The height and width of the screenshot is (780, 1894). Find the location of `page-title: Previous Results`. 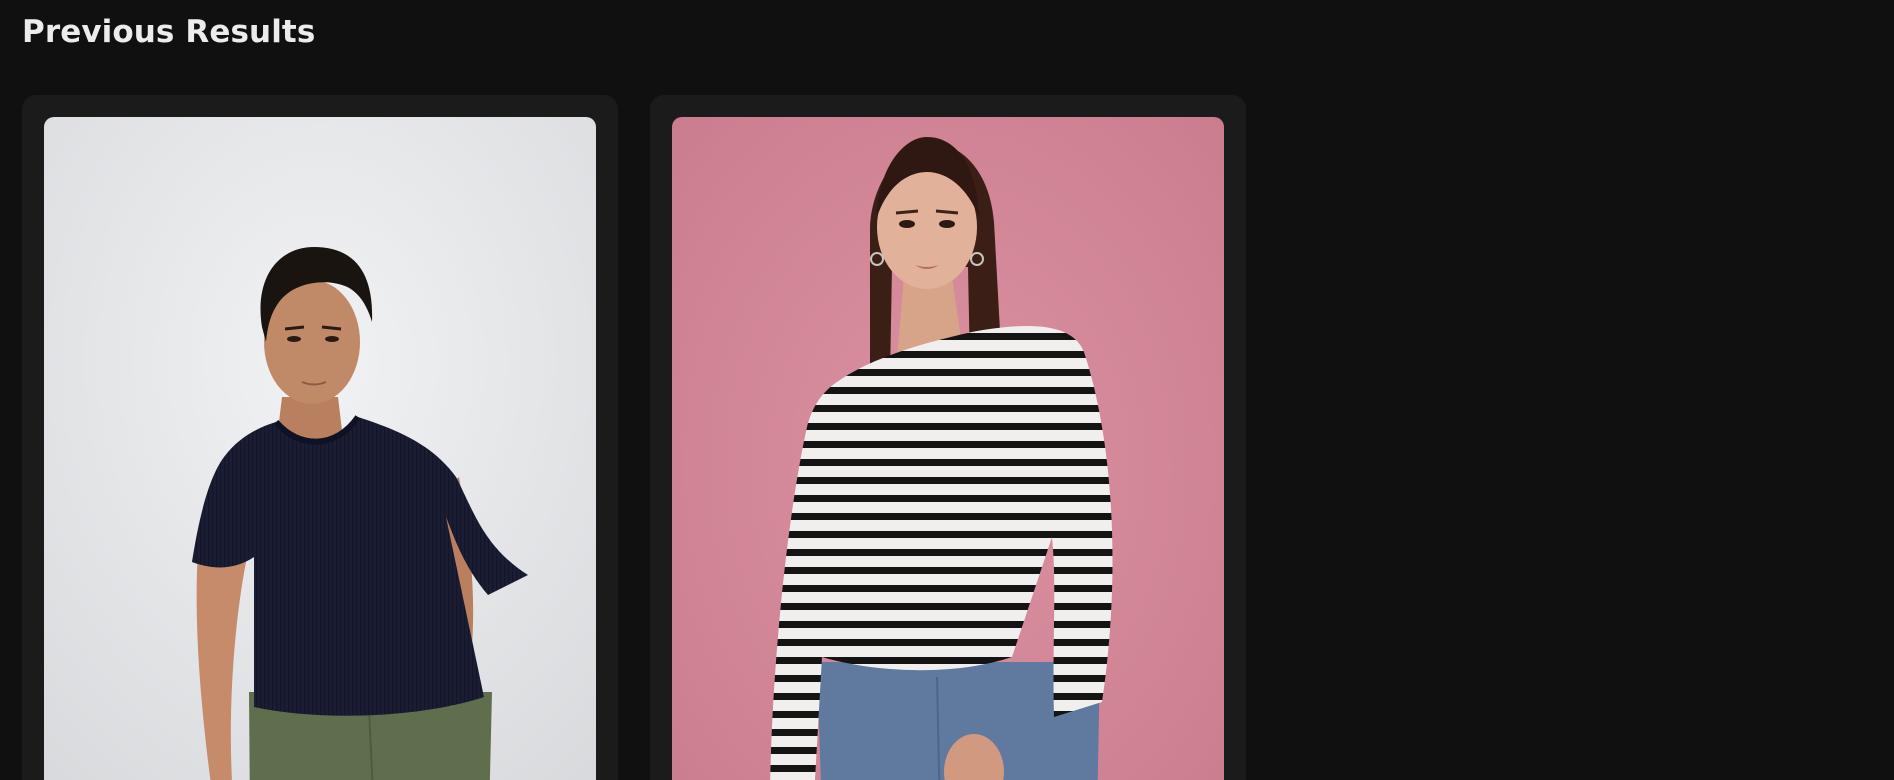

page-title: Previous Results is located at coordinates (169, 32).